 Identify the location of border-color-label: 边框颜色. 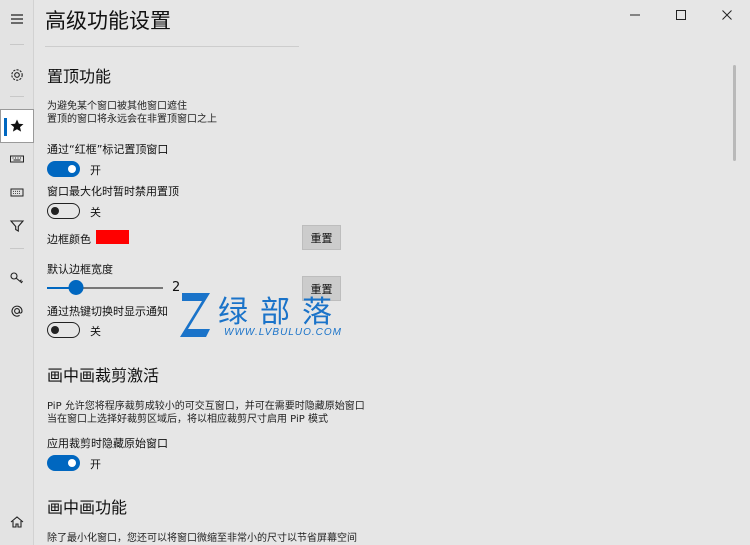
(69, 239).